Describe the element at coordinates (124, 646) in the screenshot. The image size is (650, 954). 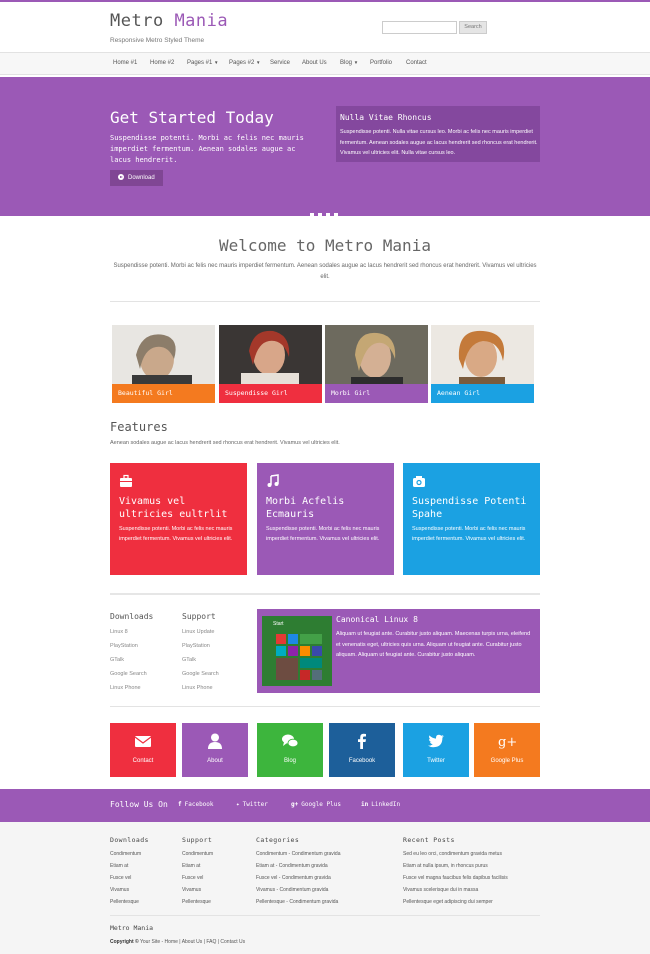
I see `downloads-link: PlayStation` at that location.